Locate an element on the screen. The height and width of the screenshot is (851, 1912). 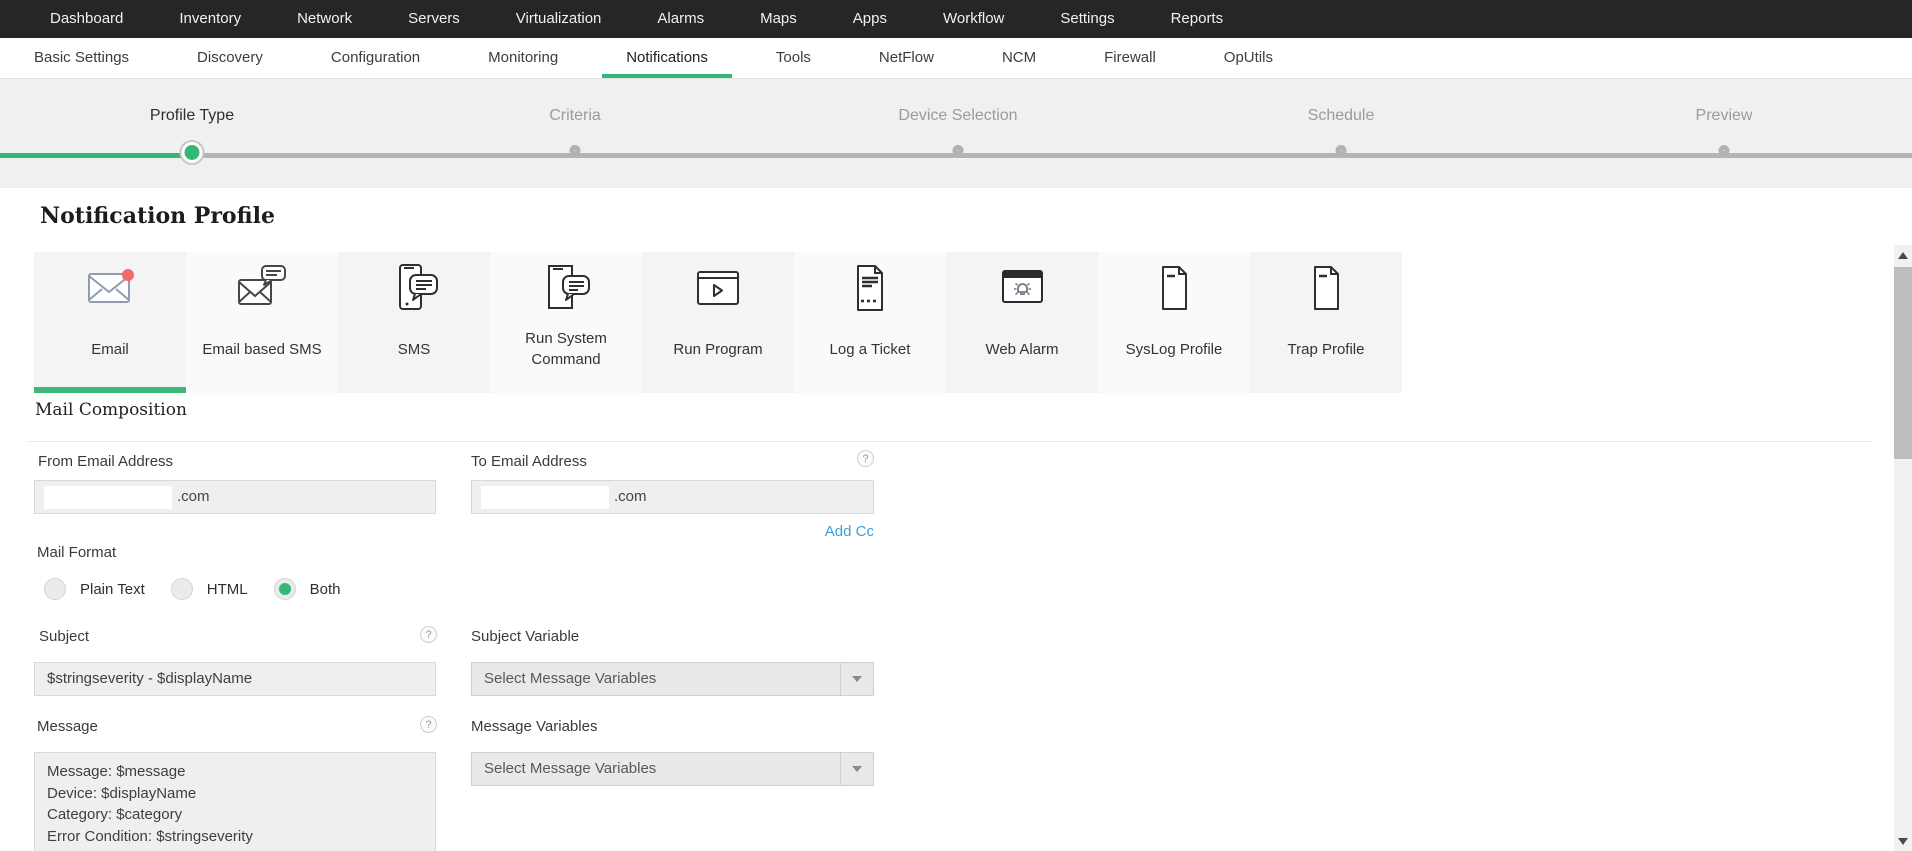
step-dot-active-icon is located at coordinates (192, 152).